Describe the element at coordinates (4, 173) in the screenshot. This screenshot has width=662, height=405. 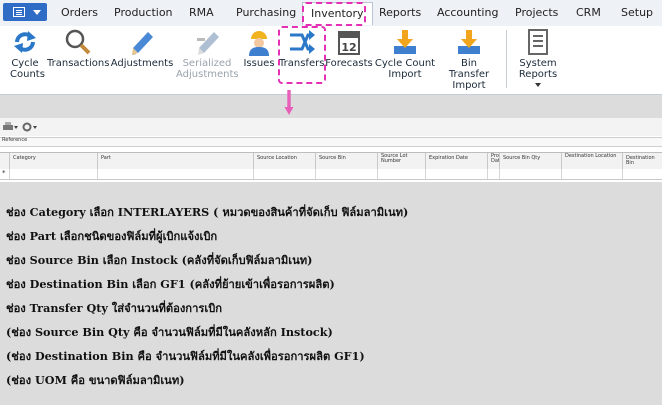
I see `new-row-marker: *` at that location.